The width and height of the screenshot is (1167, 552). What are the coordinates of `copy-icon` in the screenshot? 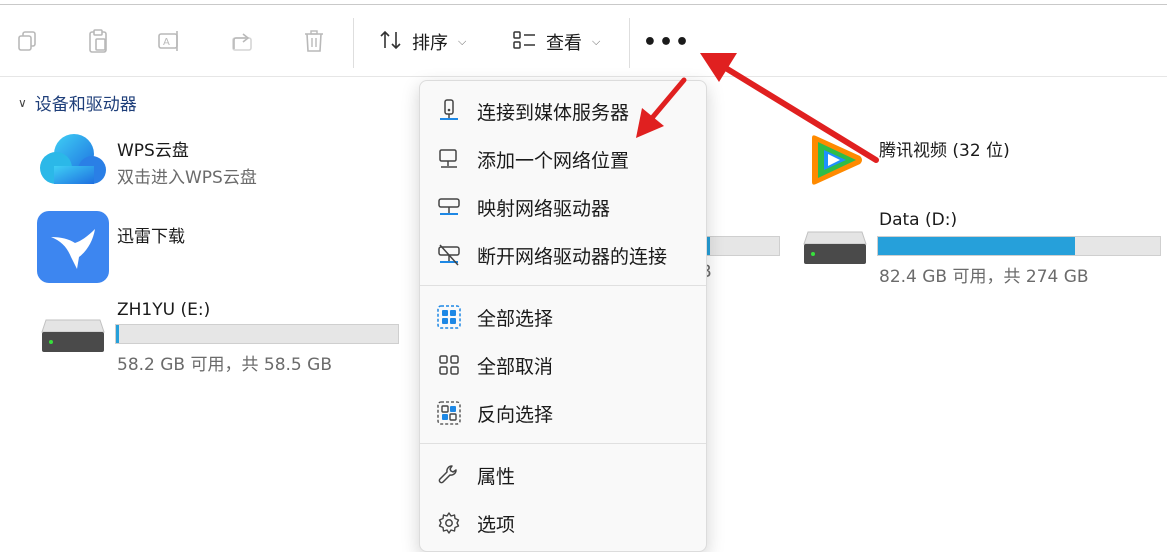 It's located at (27, 41).